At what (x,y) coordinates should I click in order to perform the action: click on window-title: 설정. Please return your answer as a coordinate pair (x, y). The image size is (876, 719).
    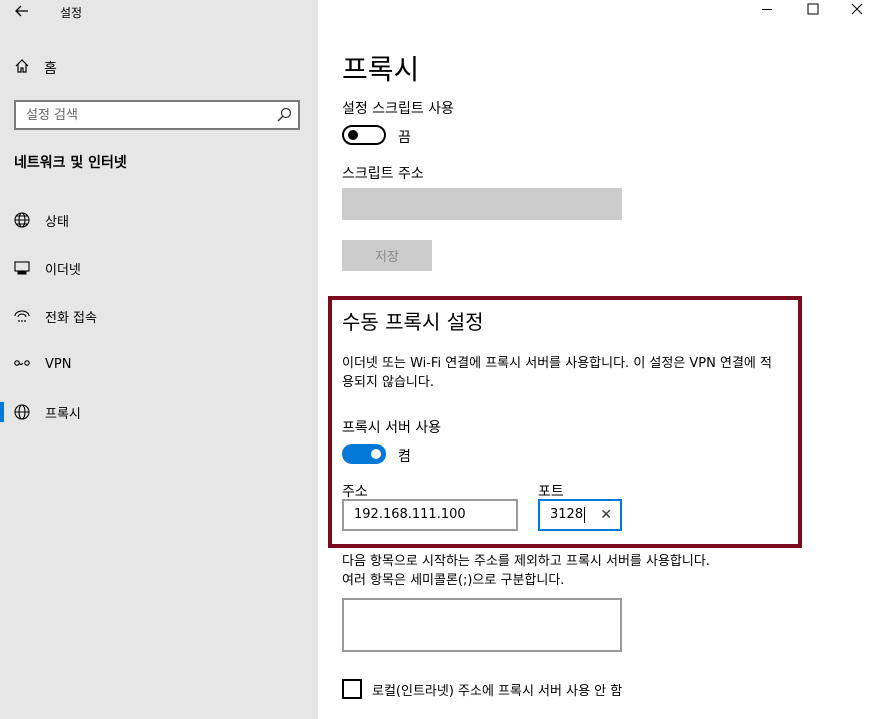
    Looking at the image, I should click on (71, 13).